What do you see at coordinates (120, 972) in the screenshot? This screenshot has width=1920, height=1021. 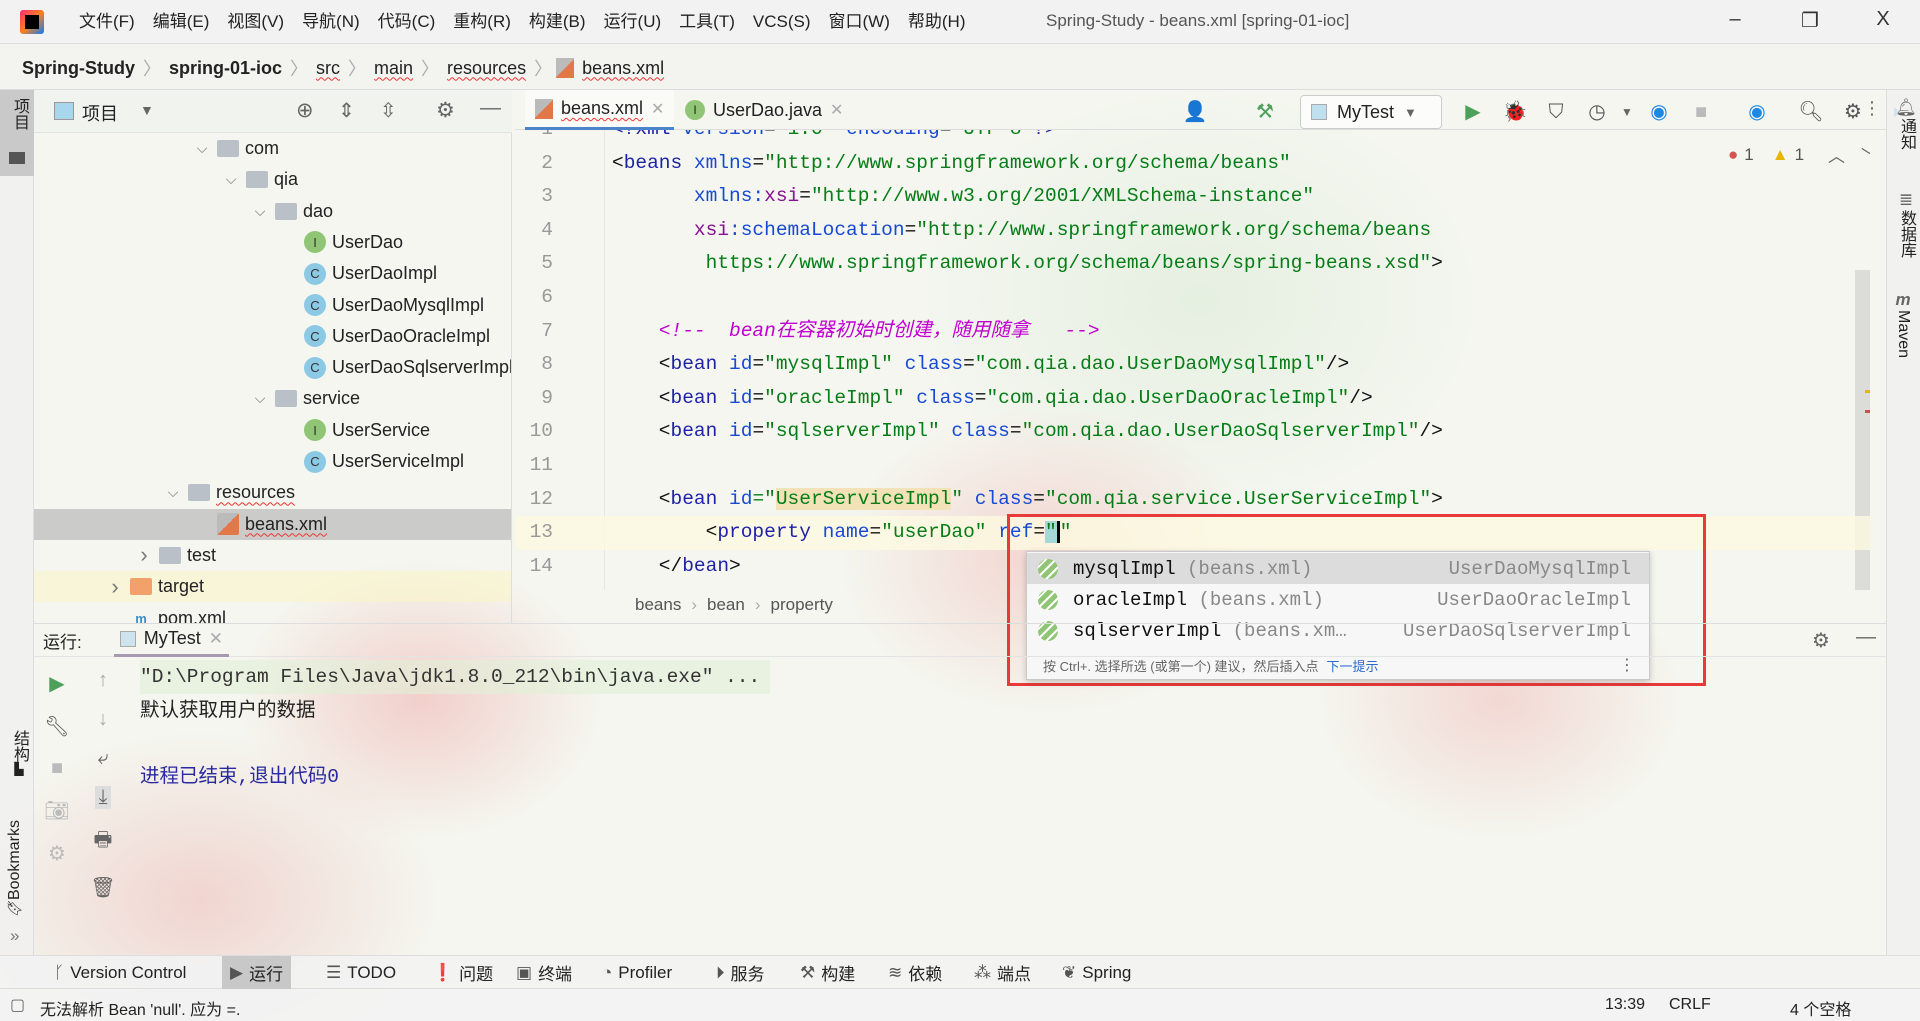 I see `bottom-tab: ᚴ Version Control` at bounding box center [120, 972].